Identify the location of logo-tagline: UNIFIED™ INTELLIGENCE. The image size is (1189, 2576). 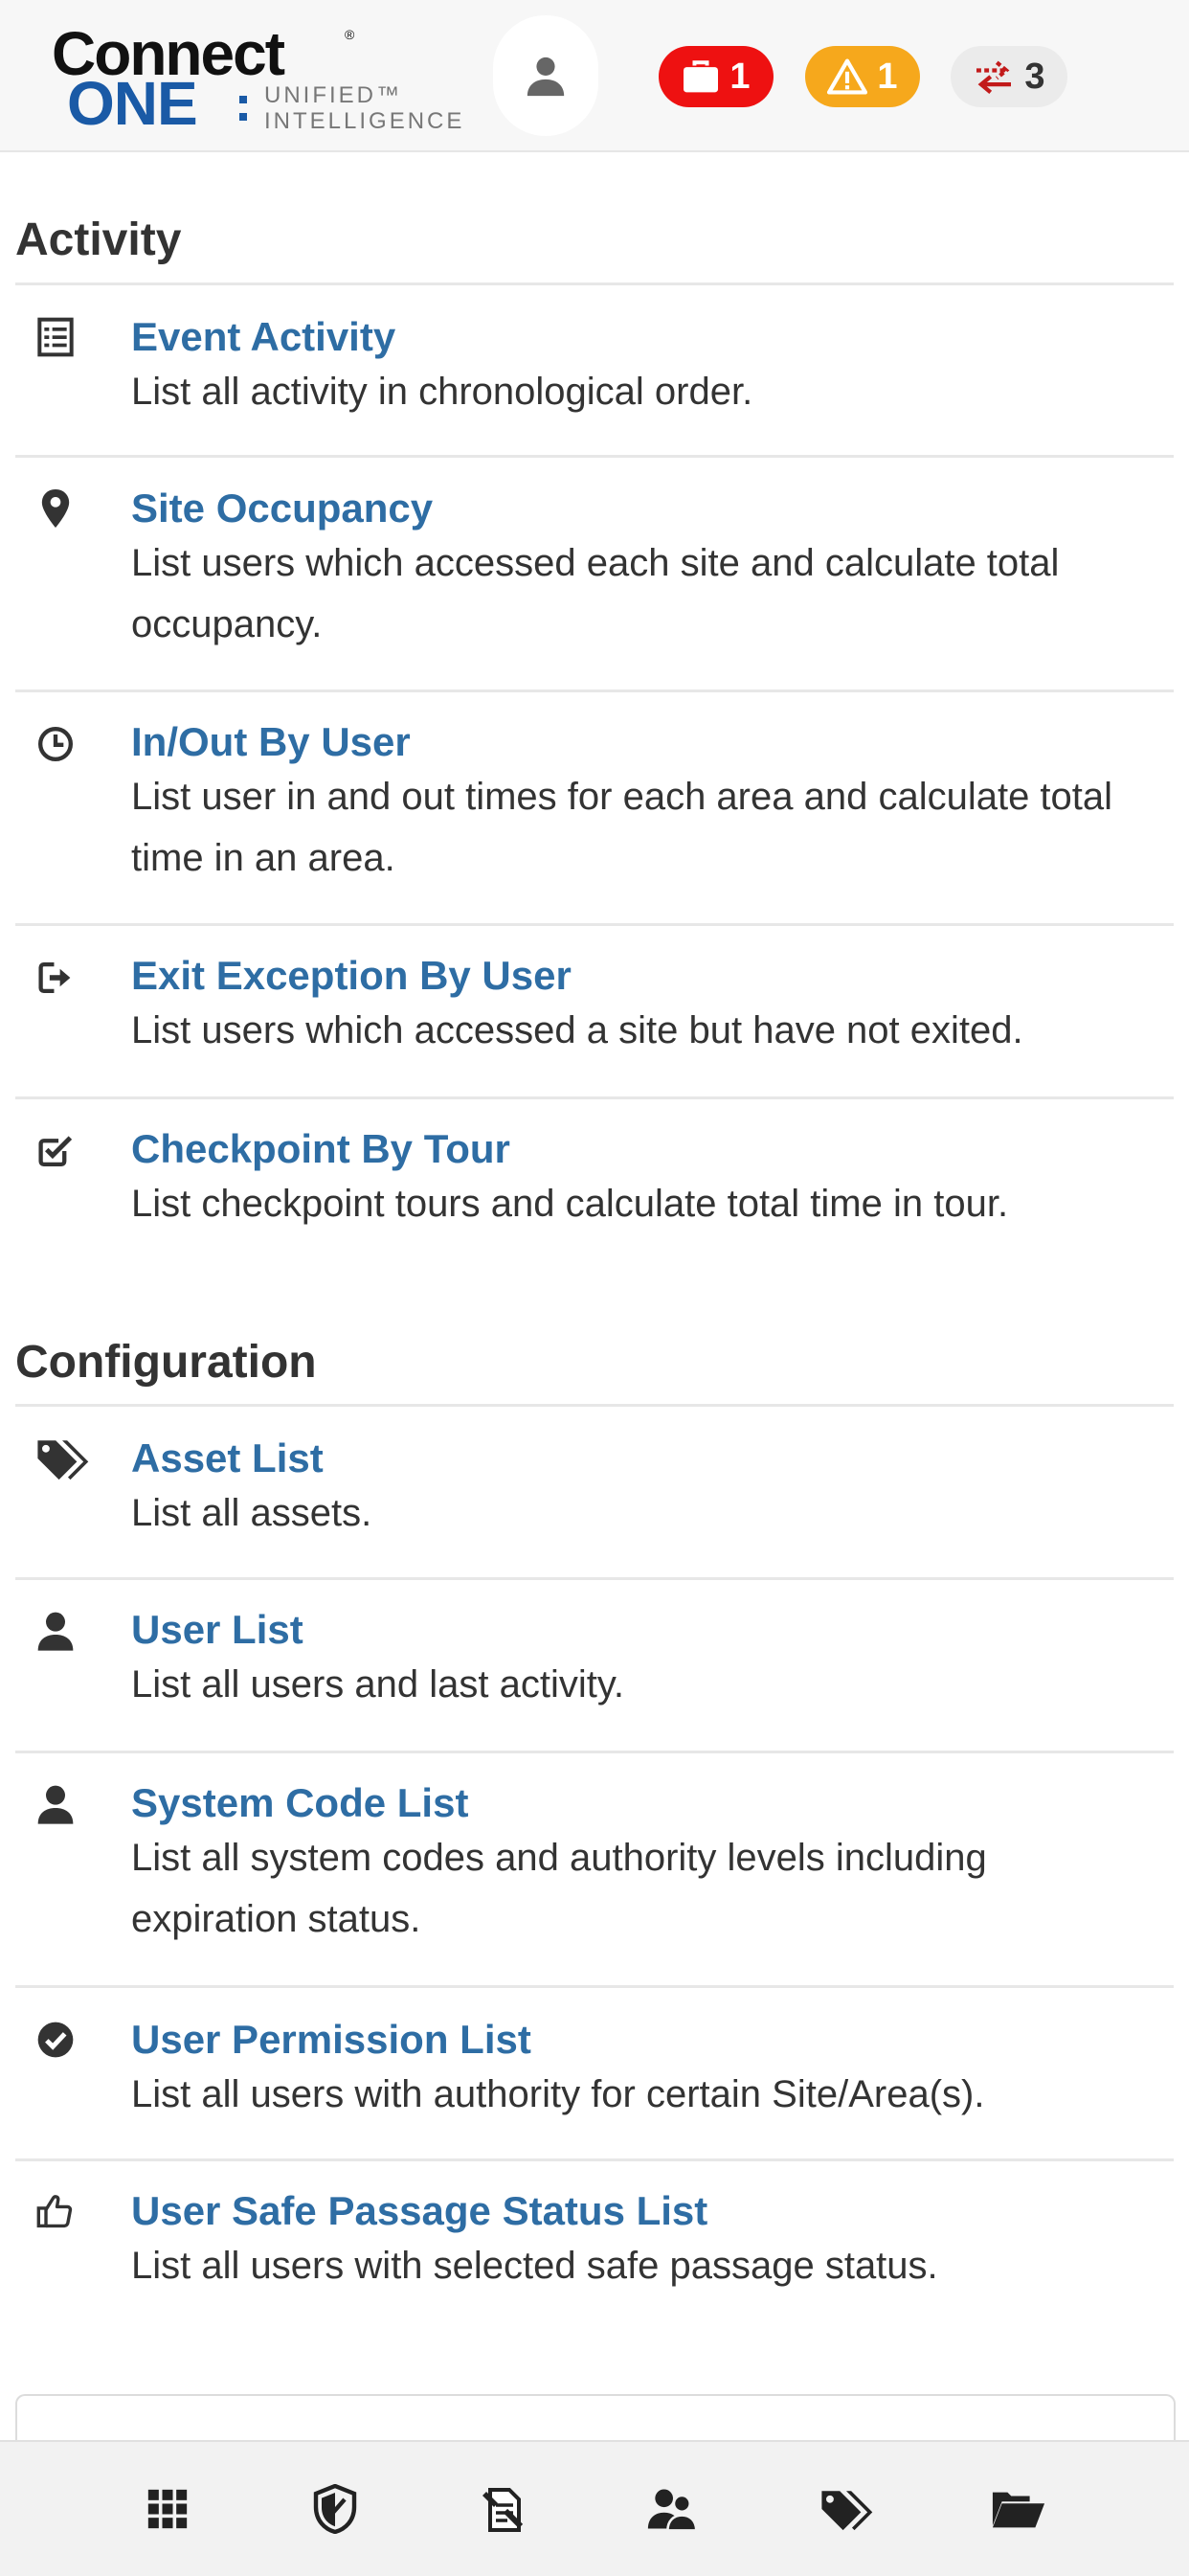
(364, 108).